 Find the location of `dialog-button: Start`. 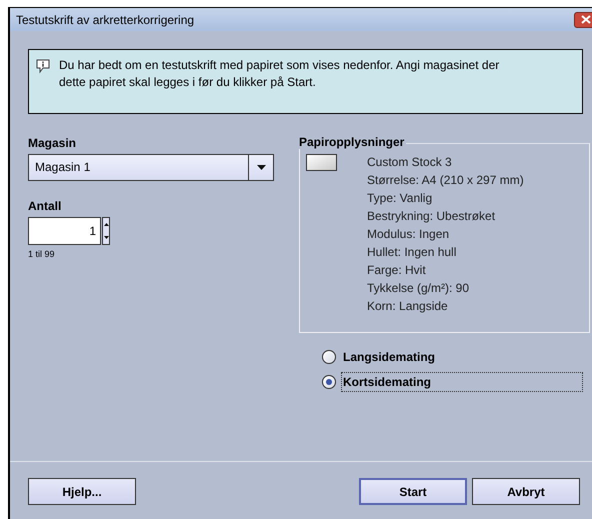

dialog-button: Start is located at coordinates (413, 491).